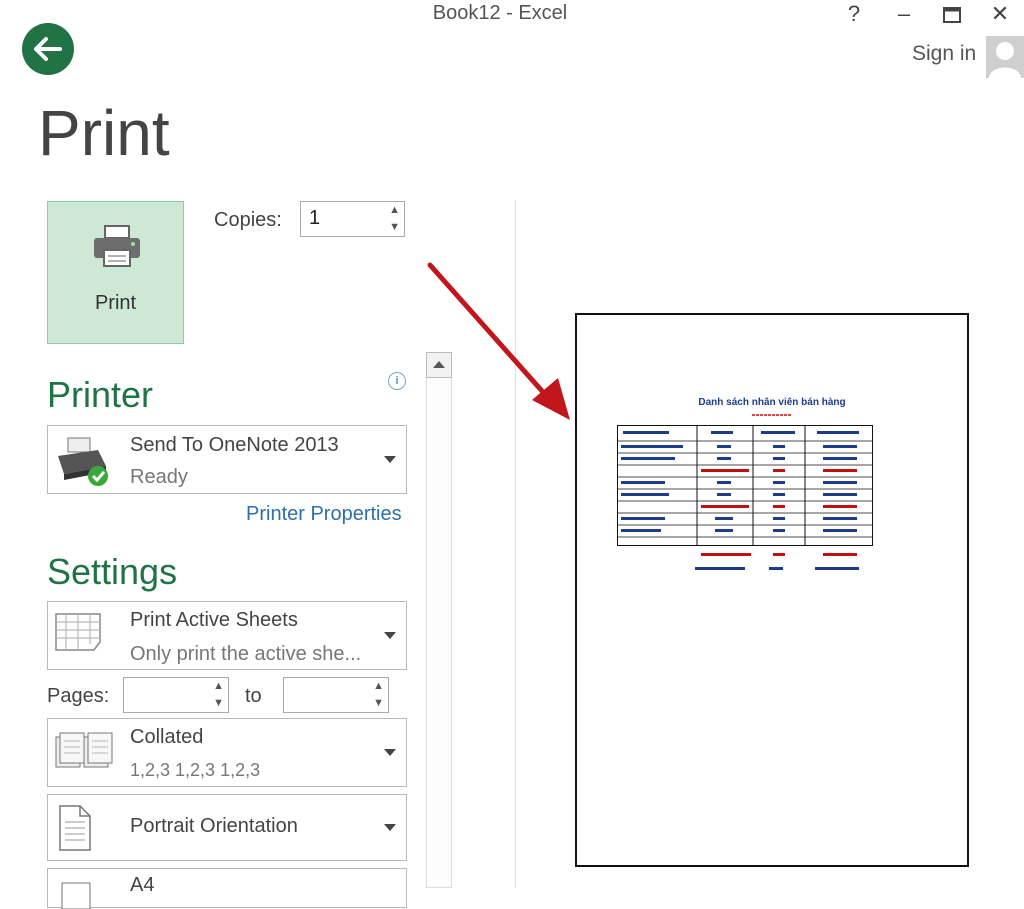  Describe the element at coordinates (78, 632) in the screenshot. I see `sheet-grid-icon` at that location.